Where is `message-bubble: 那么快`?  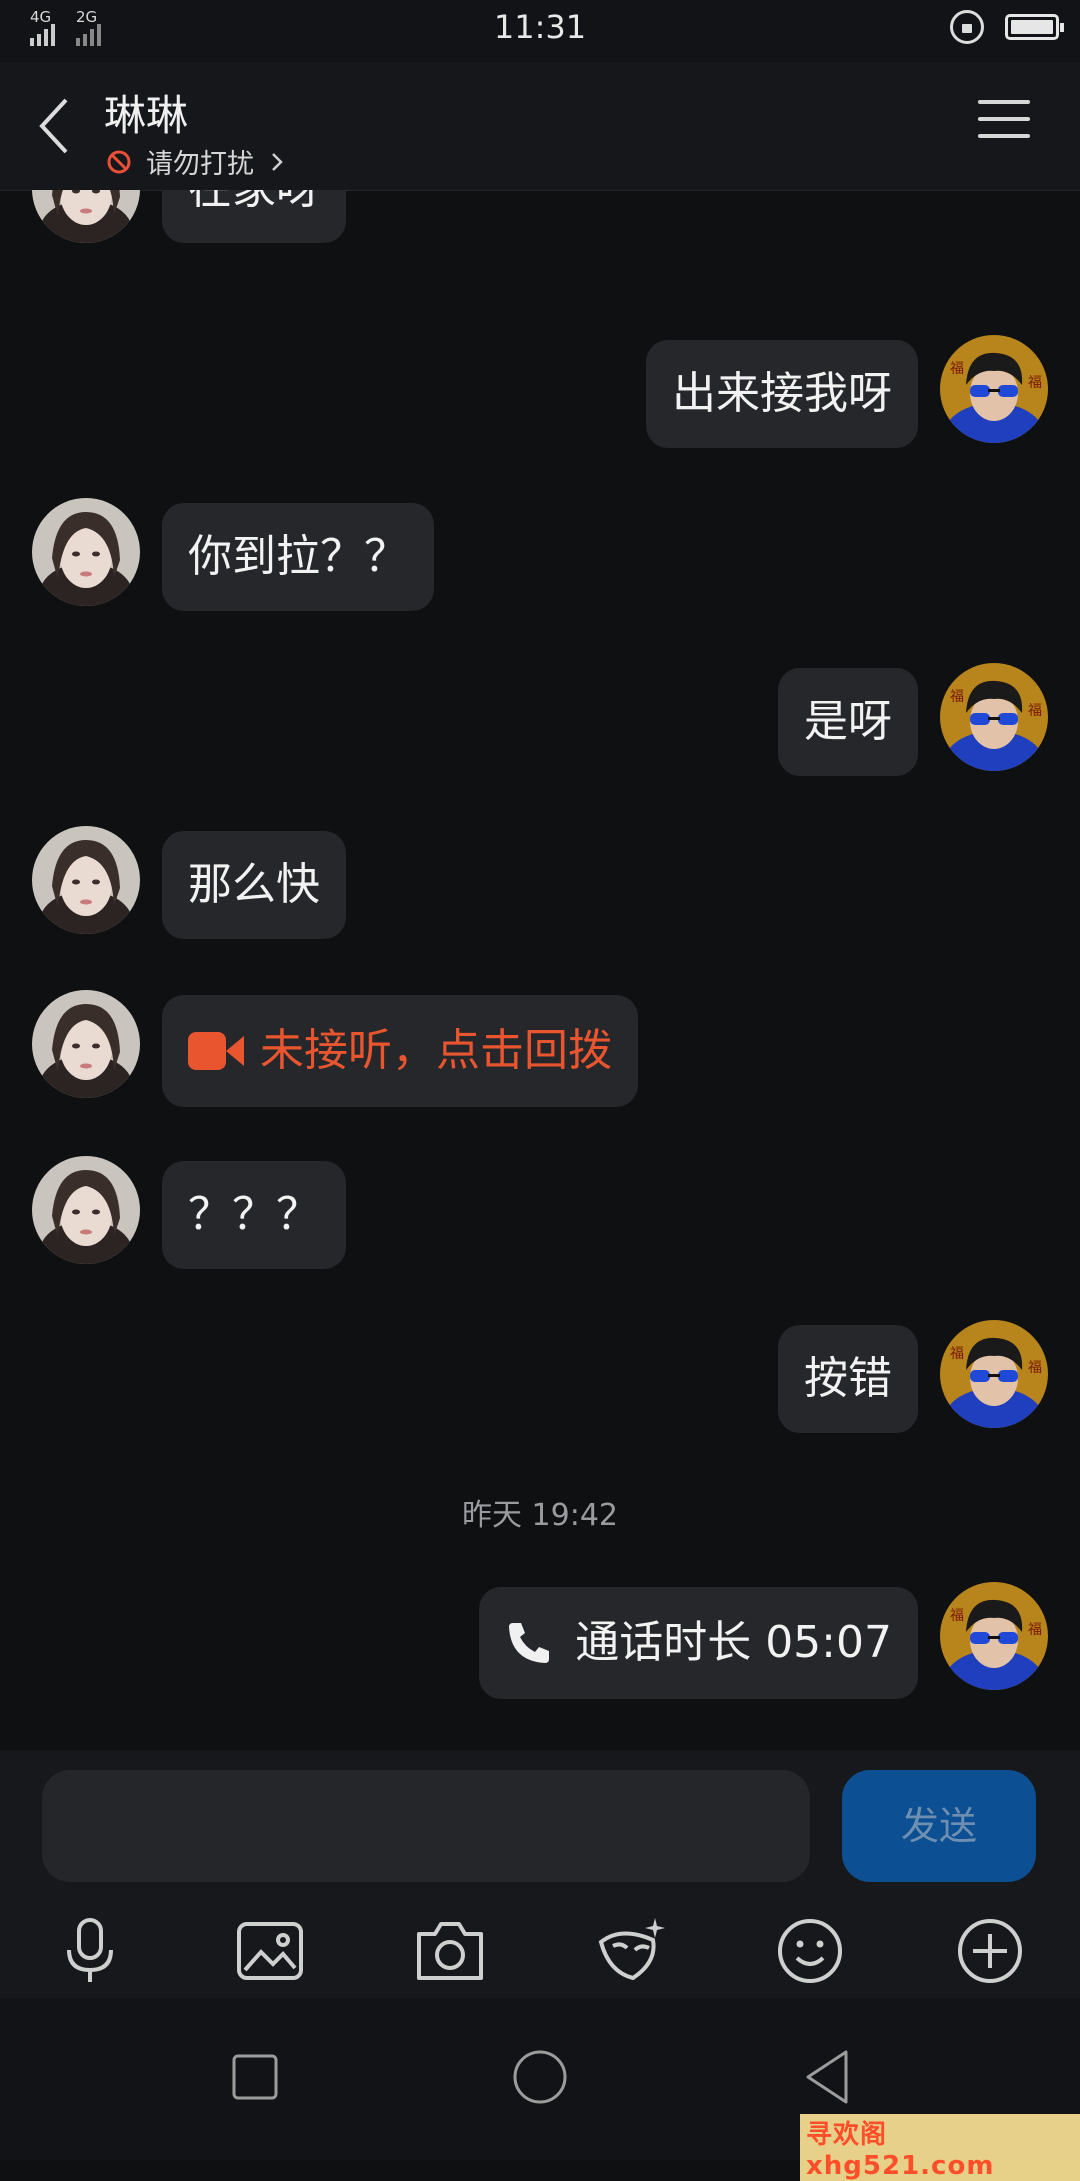 message-bubble: 那么快 is located at coordinates (254, 885).